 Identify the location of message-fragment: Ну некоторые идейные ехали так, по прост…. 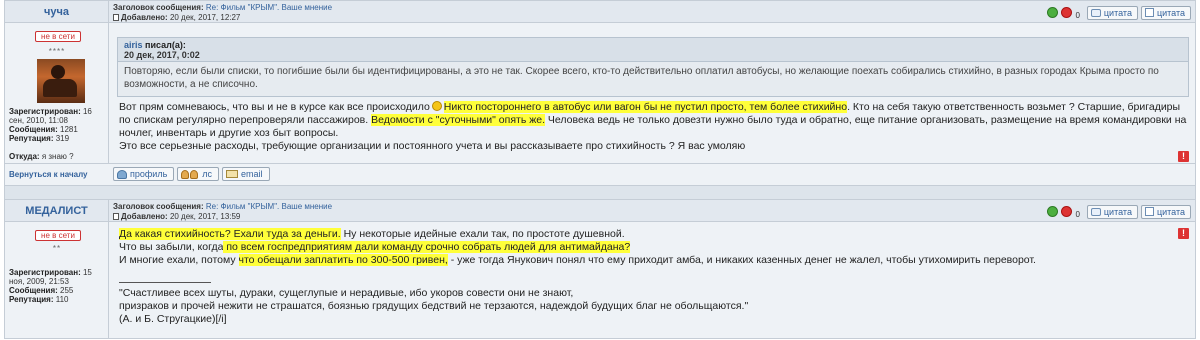
(482, 234).